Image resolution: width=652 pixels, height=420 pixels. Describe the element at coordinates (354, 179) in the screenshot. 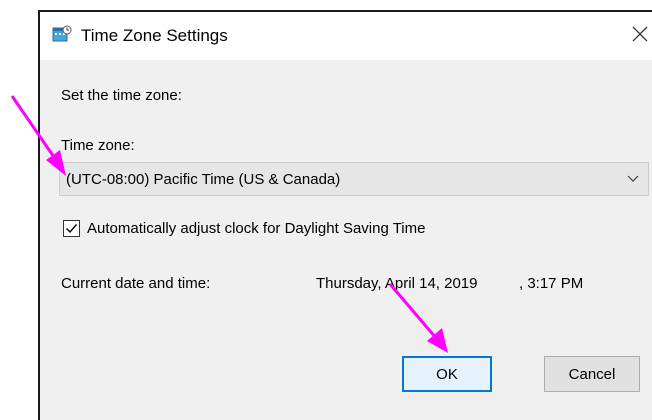

I see `timezone-dropdown: (UTC-08:00) Pacific Time (US & Canada)` at that location.